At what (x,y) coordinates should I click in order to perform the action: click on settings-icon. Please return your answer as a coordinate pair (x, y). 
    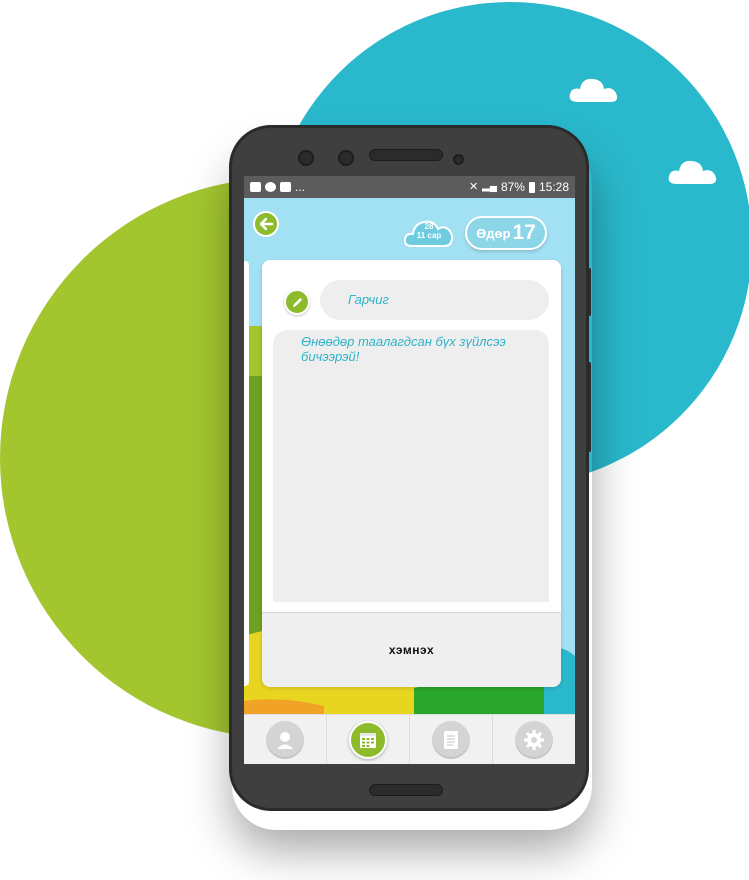
    Looking at the image, I should click on (534, 740).